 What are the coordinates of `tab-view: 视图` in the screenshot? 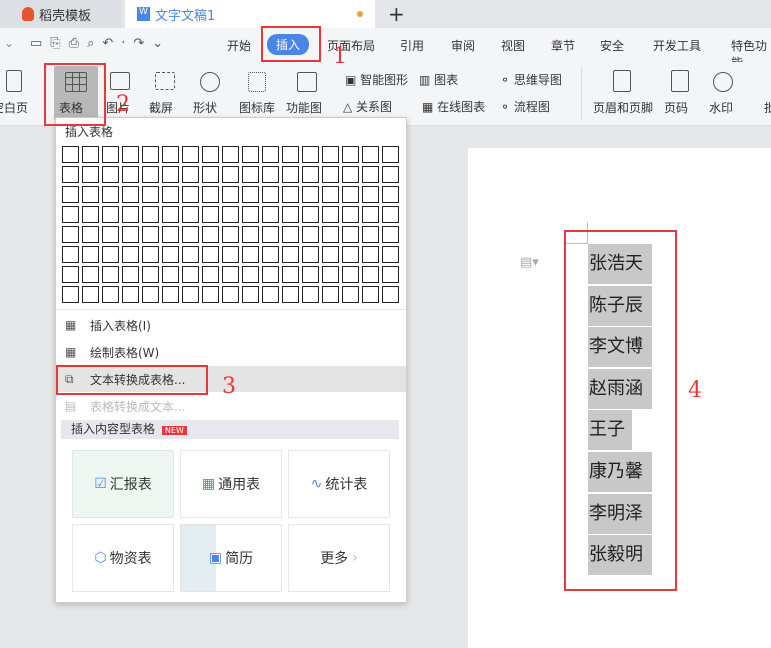 It's located at (513, 45).